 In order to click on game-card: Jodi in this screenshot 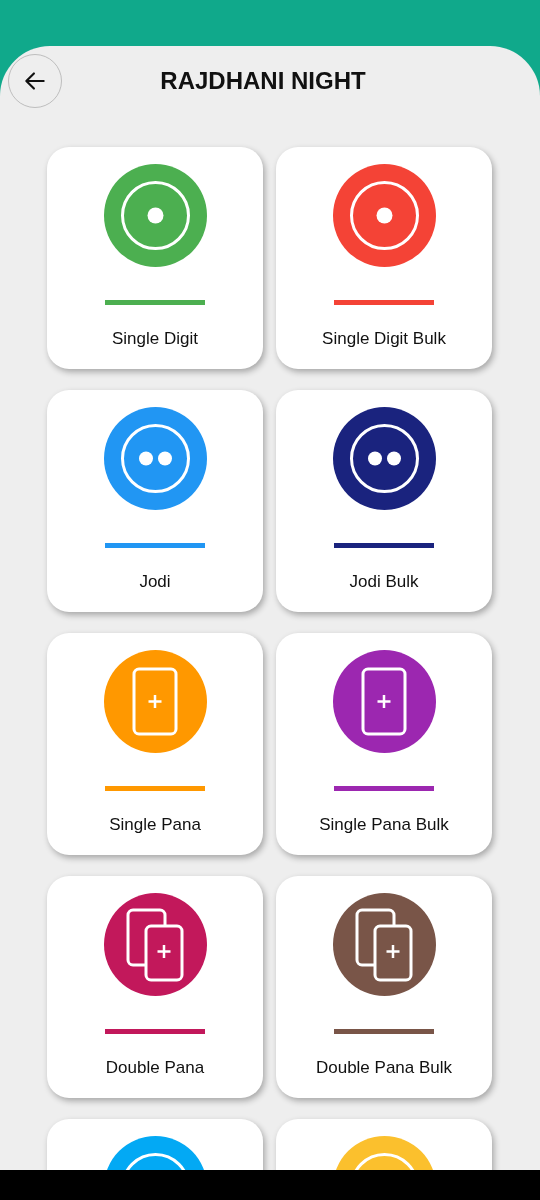, I will do `click(155, 501)`.